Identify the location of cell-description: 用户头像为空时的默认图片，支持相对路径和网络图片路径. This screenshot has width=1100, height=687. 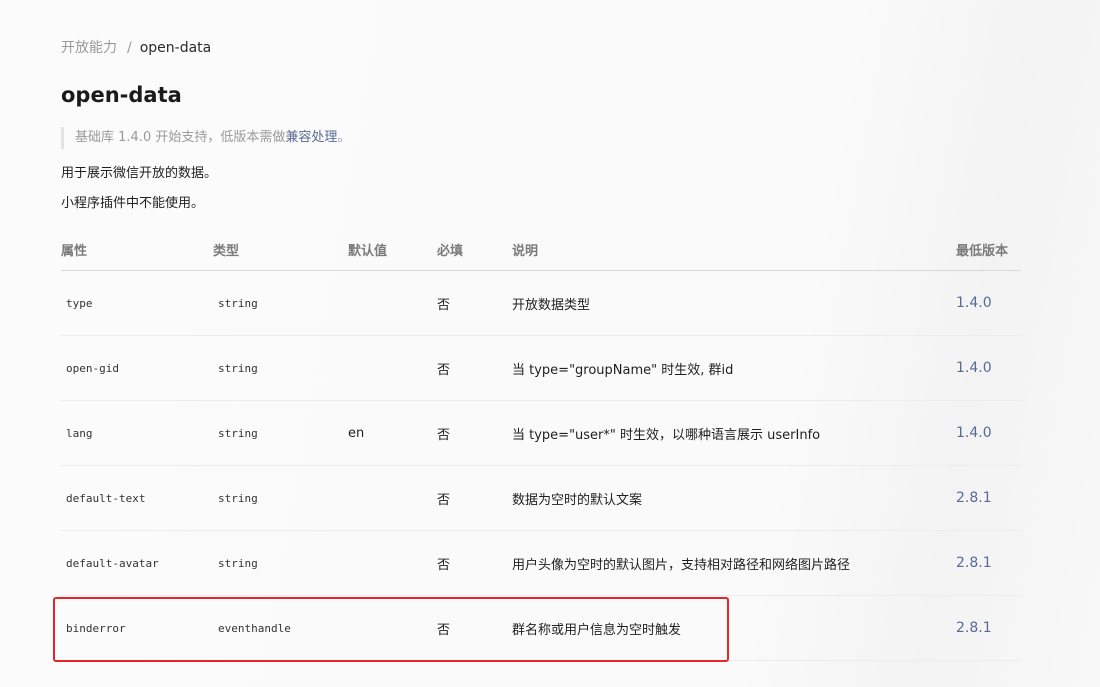
(734, 563).